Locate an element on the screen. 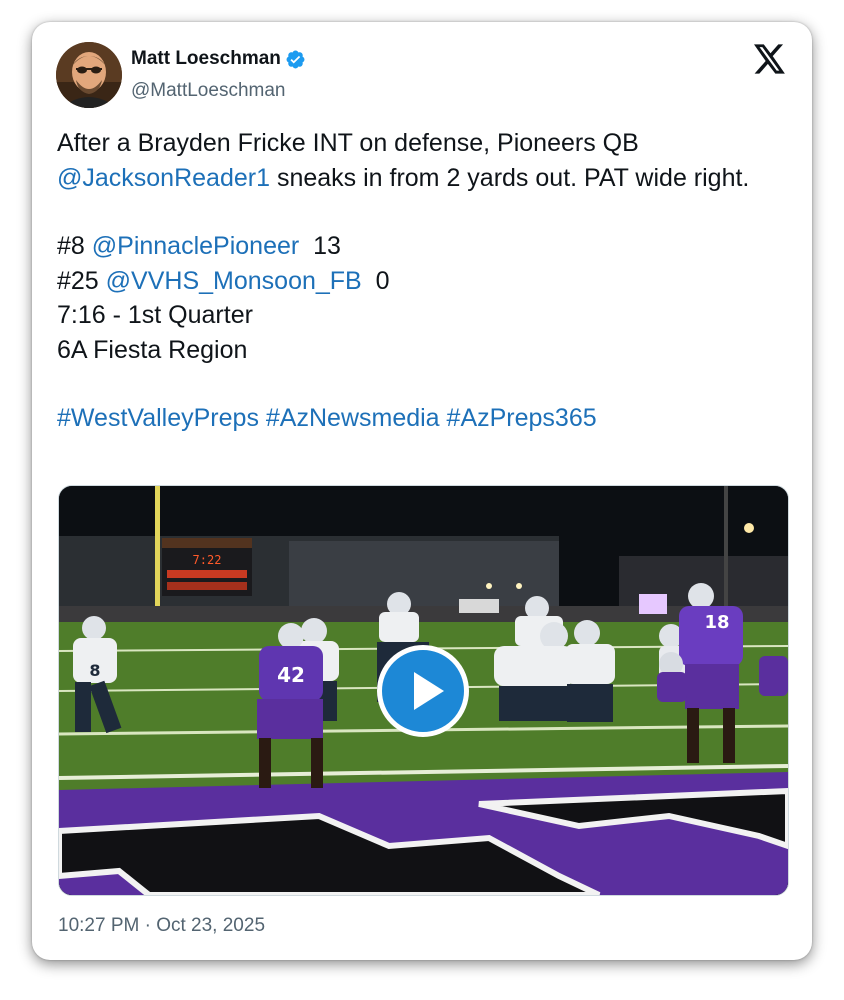  team1-rank: #8 is located at coordinates (74, 246).